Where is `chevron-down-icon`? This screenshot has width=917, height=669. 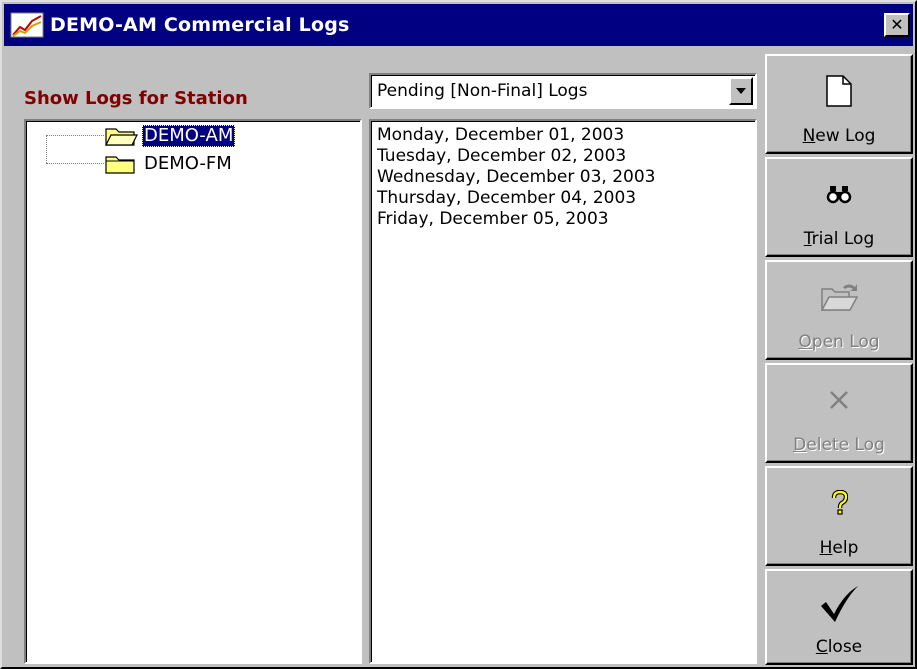
chevron-down-icon is located at coordinates (741, 91).